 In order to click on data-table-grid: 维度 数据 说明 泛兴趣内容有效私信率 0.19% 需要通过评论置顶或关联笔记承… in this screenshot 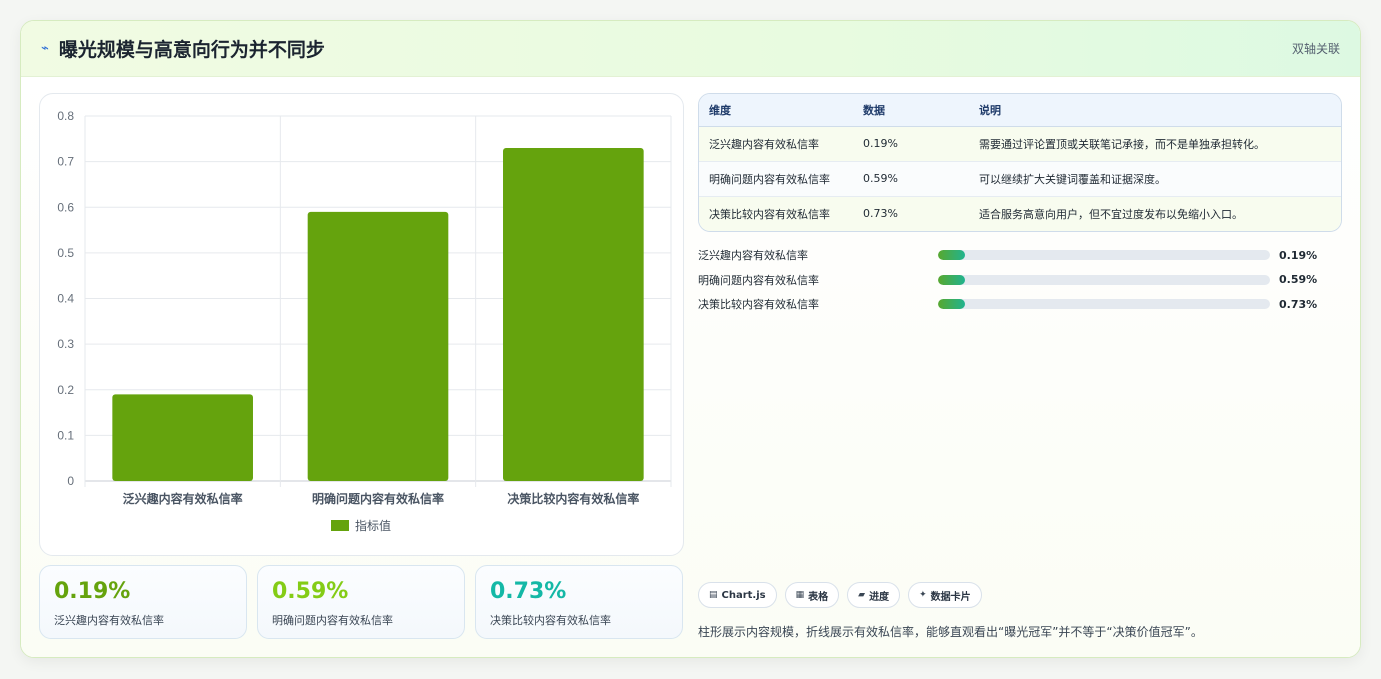, I will do `click(1020, 162)`.